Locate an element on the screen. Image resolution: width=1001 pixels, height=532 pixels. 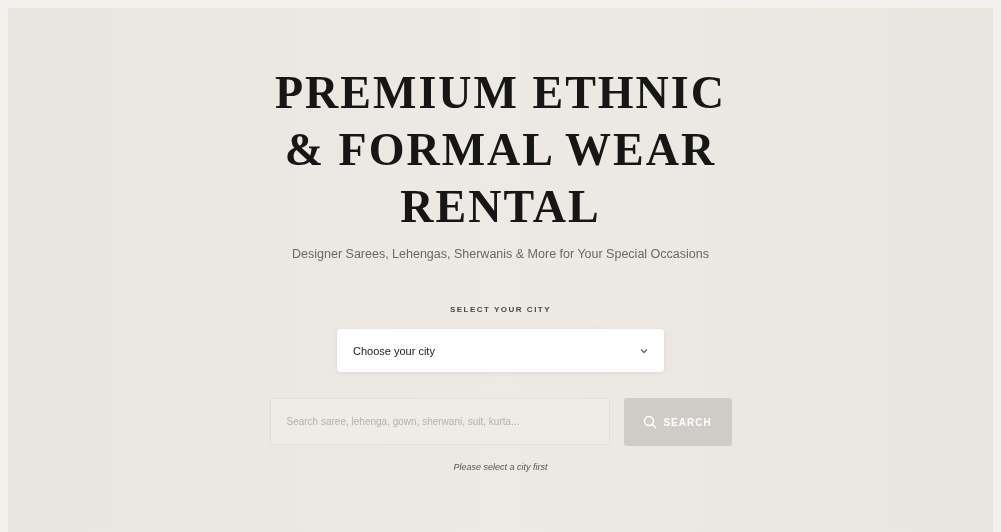
chevron-down-icon is located at coordinates (644, 350).